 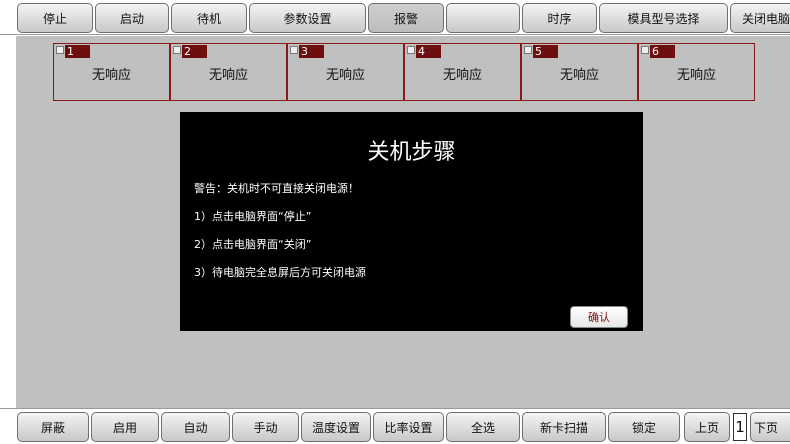 I want to click on dialog-step-2: 2）点击电脑界面“关闭”, so click(x=253, y=244).